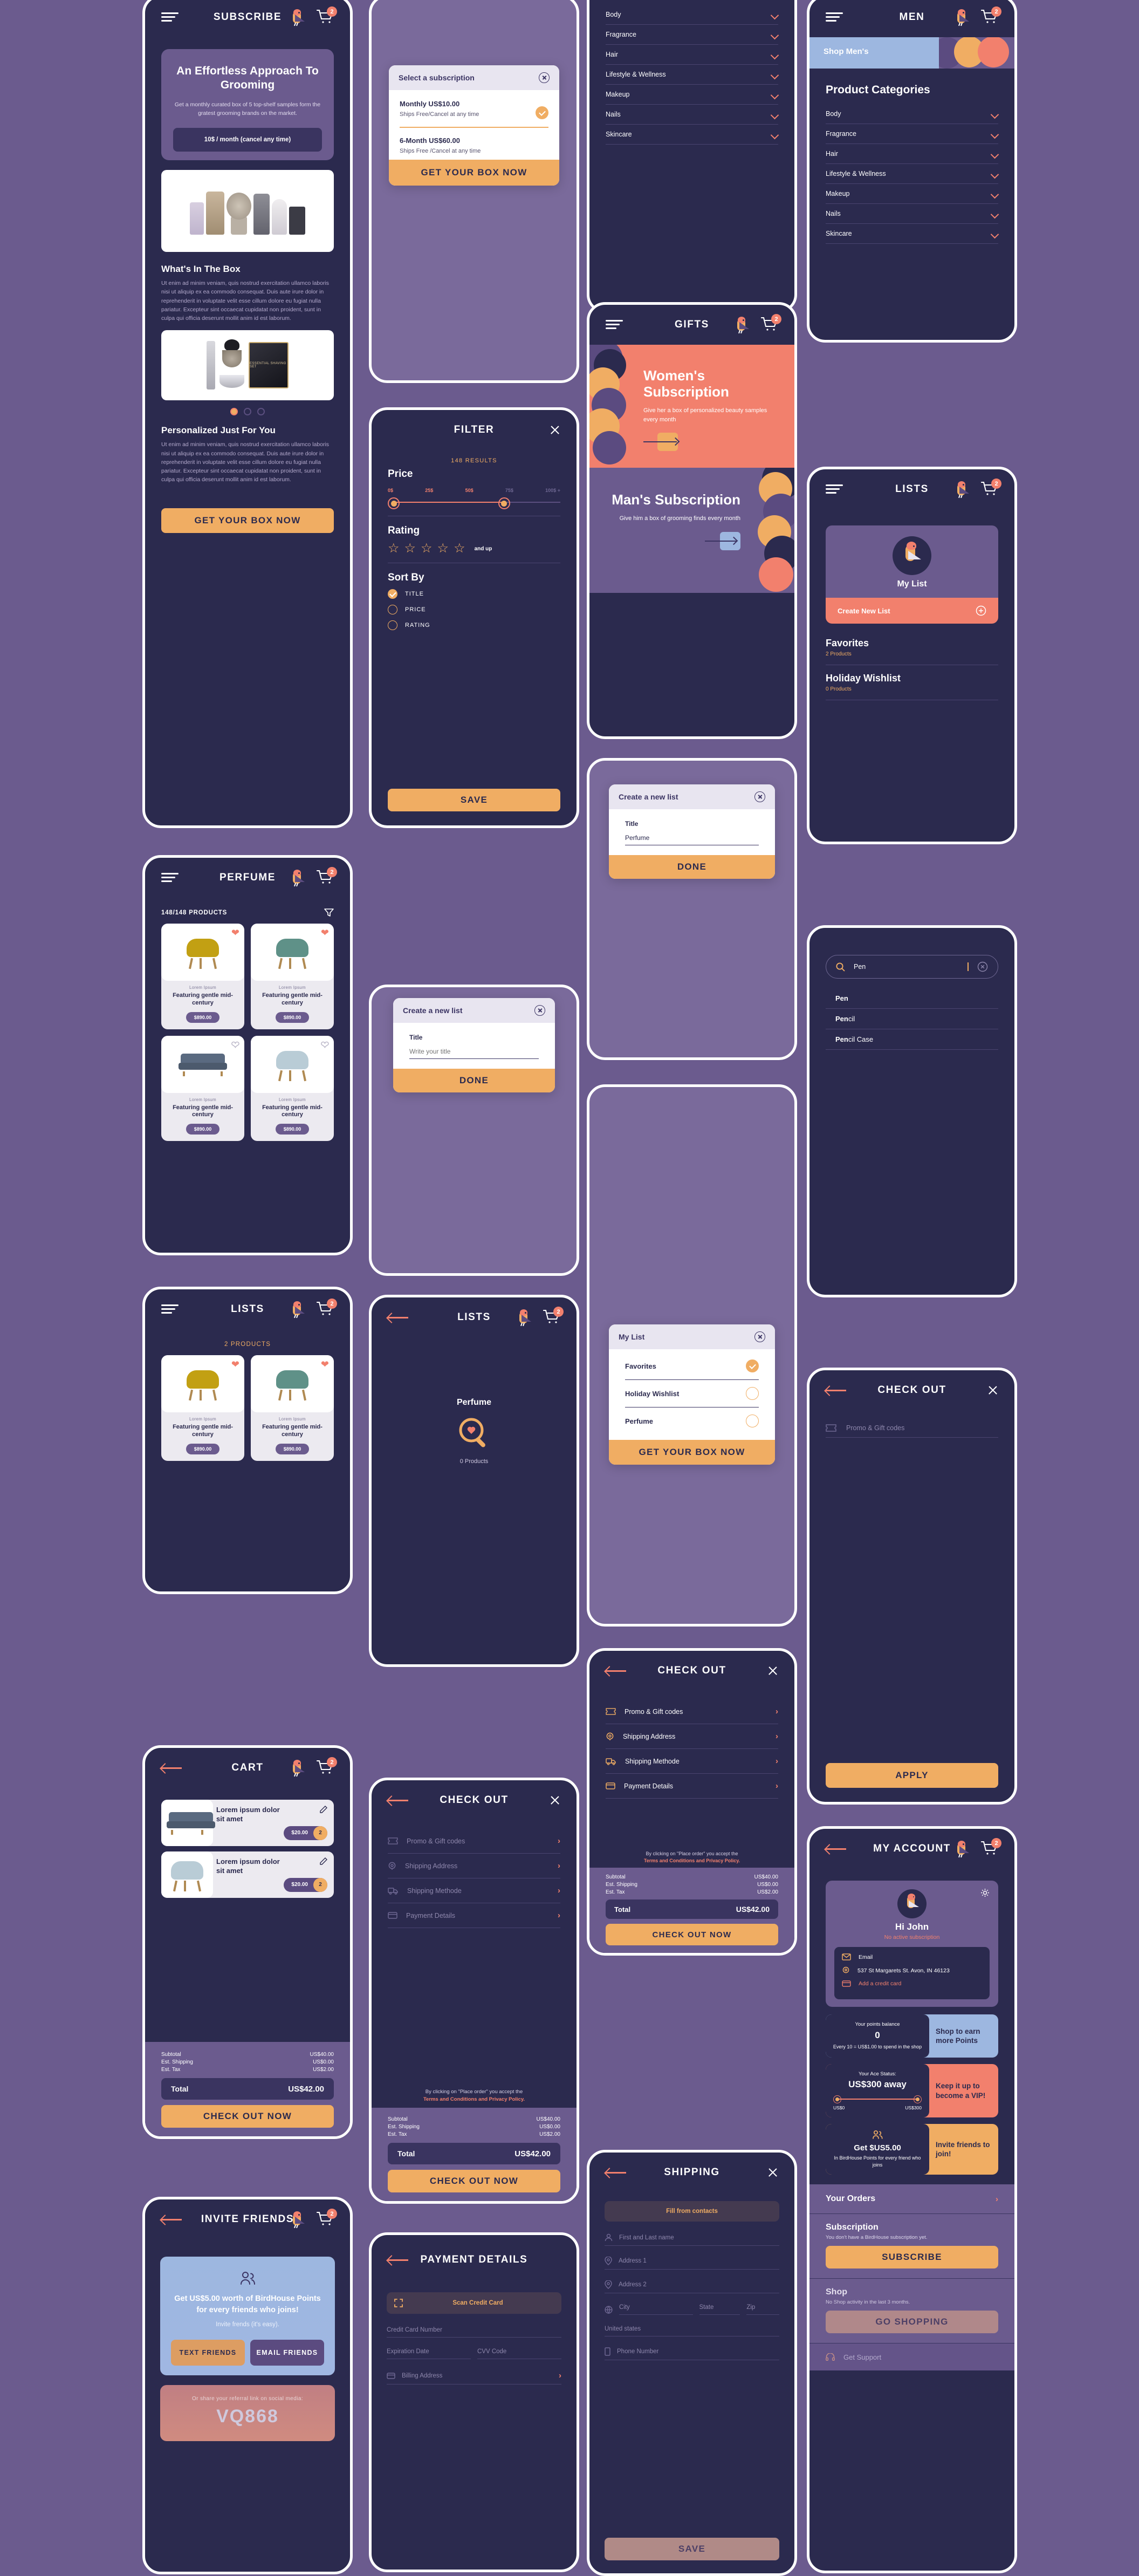  I want to click on shipping-field-name: First and Last name, so click(692, 2239).